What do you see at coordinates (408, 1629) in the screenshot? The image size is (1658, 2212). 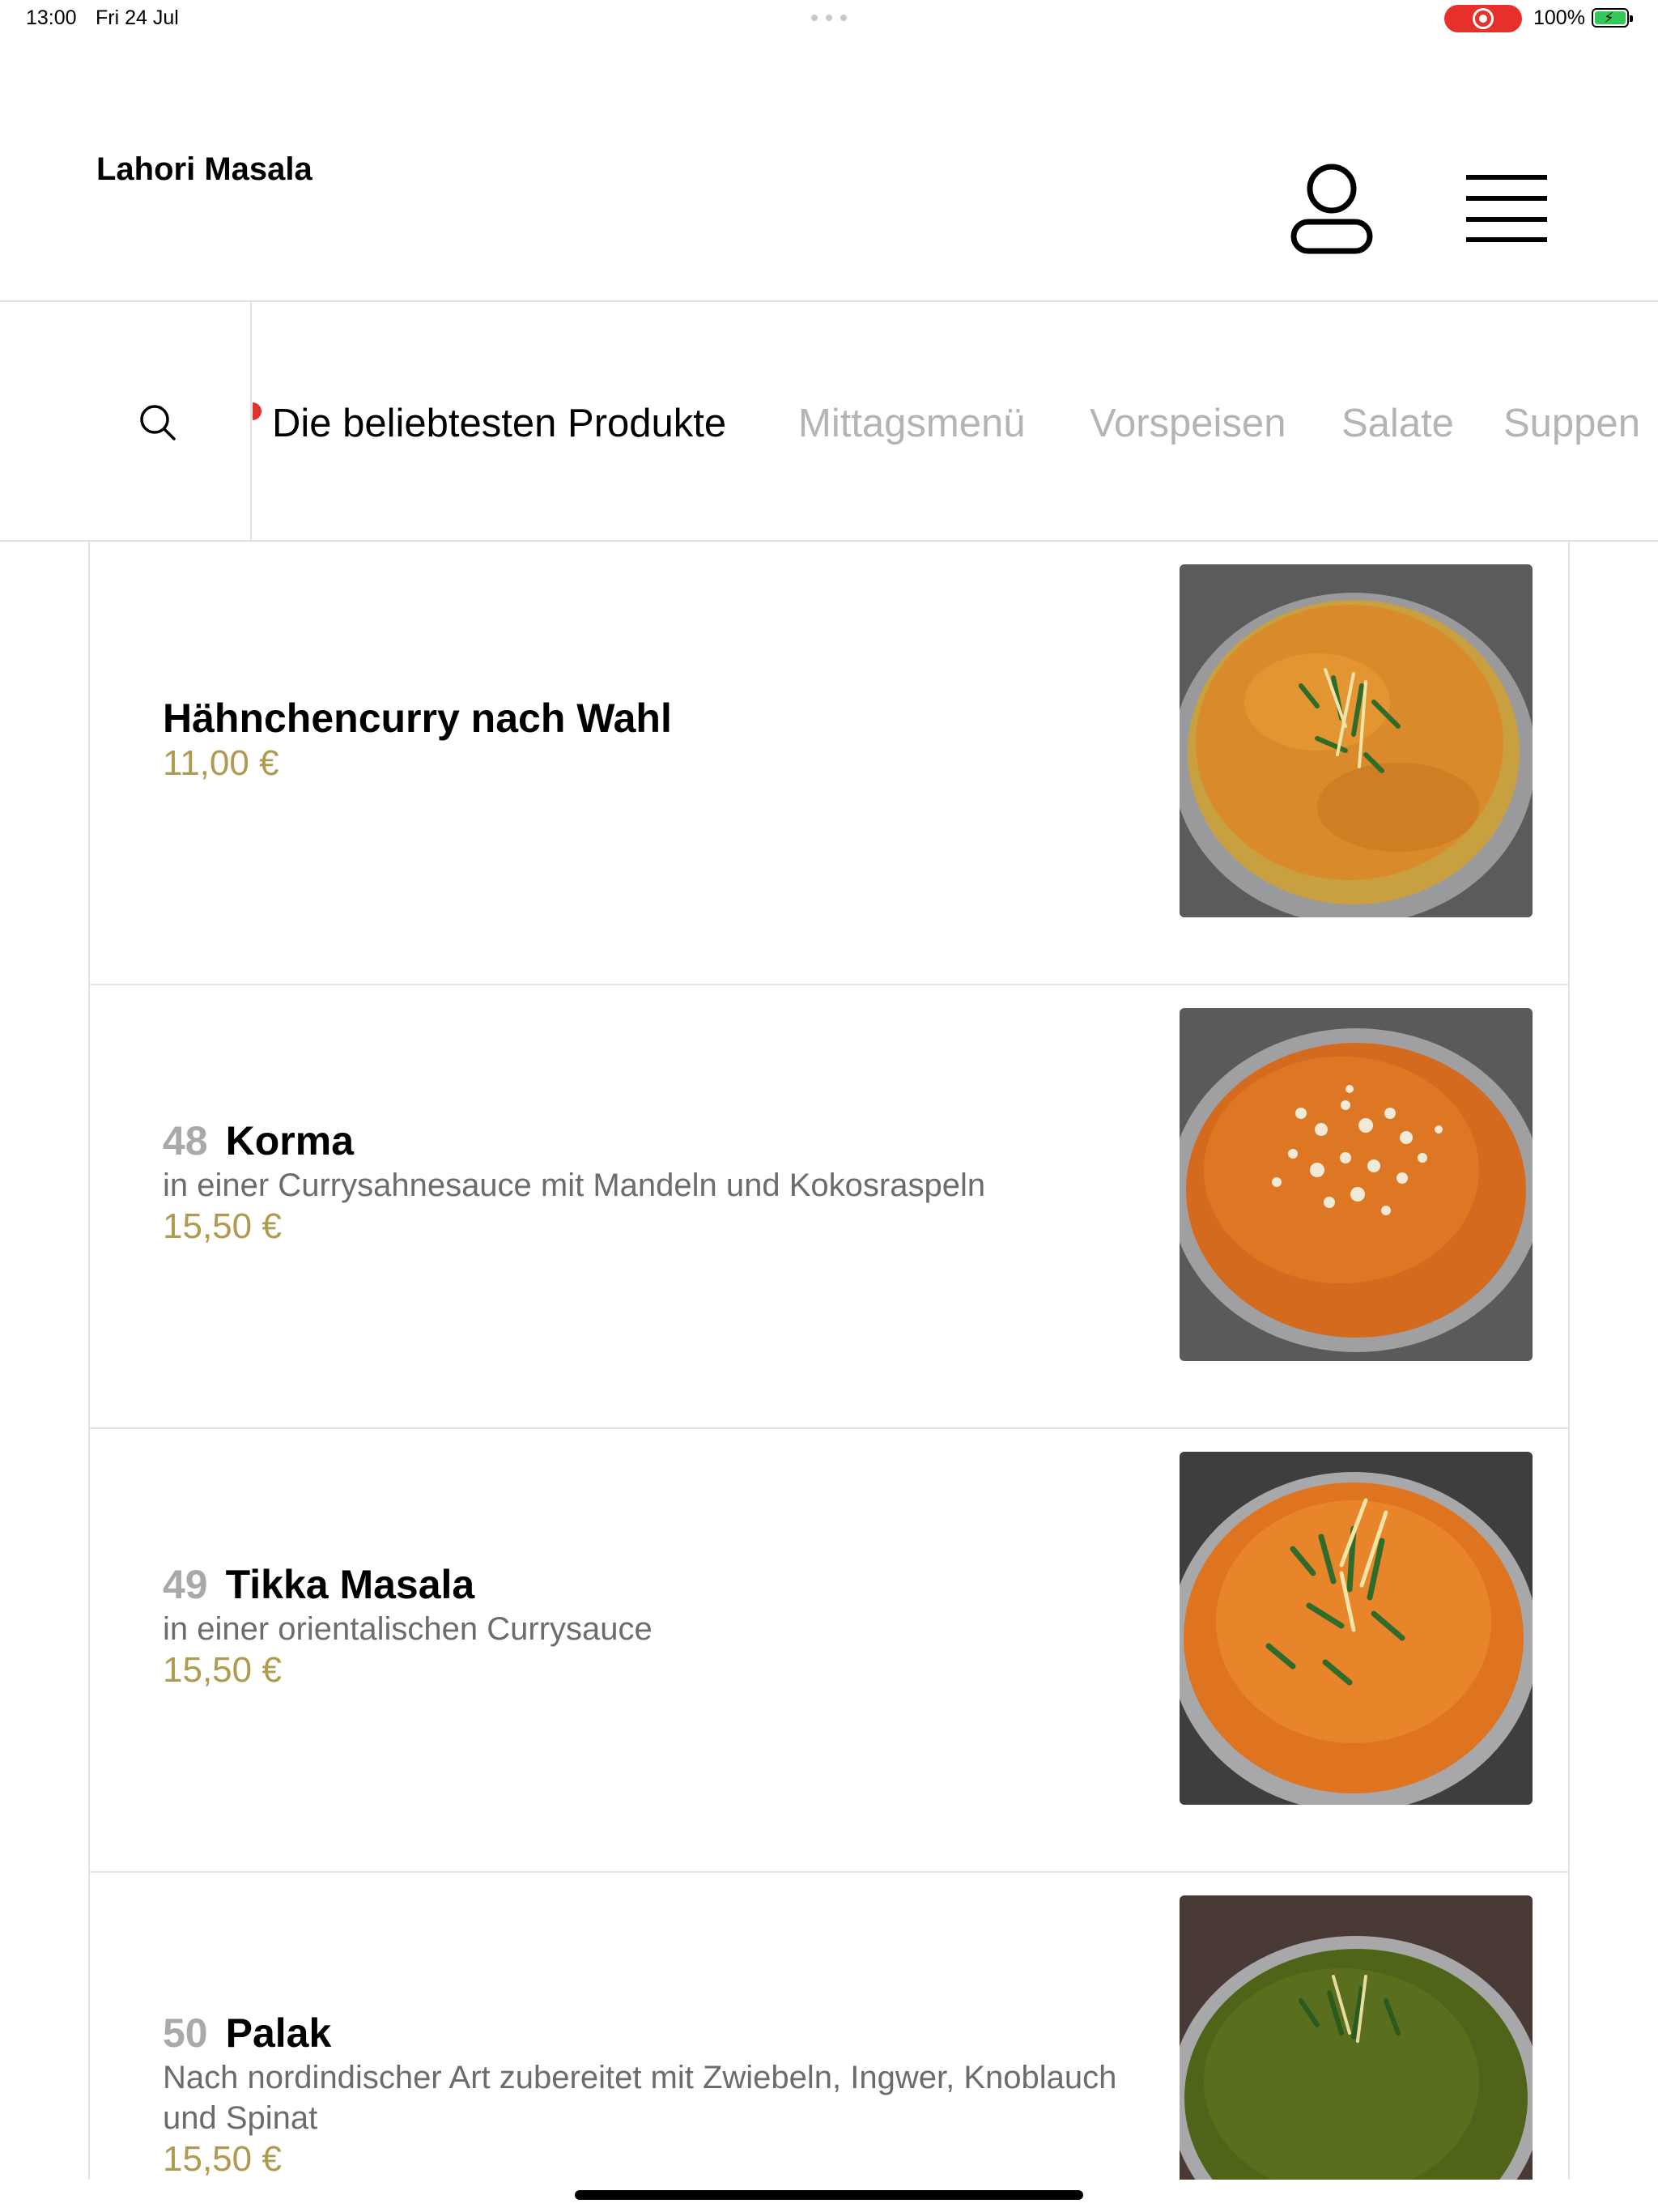 I see `product-description: in einer orientalischen Currysauce` at bounding box center [408, 1629].